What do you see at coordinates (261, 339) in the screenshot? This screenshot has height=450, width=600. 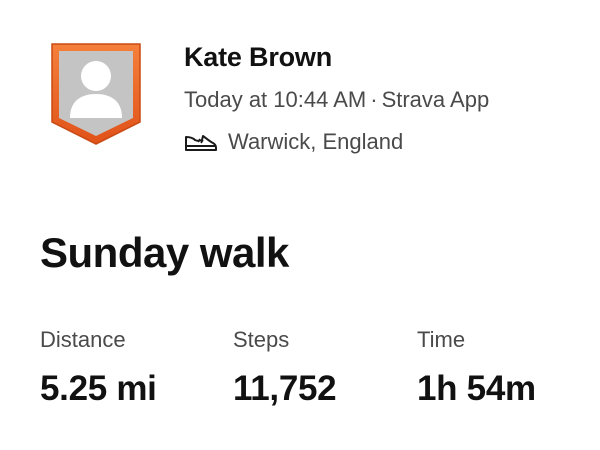 I see `stat-label: Steps` at bounding box center [261, 339].